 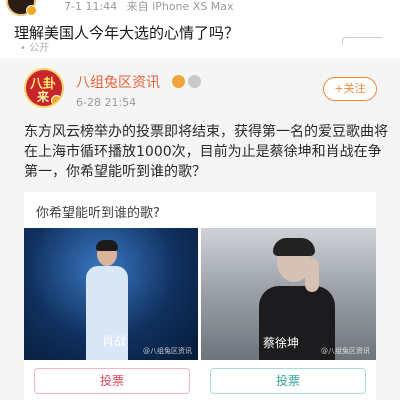 I want to click on user-avatar, so click(x=21, y=8).